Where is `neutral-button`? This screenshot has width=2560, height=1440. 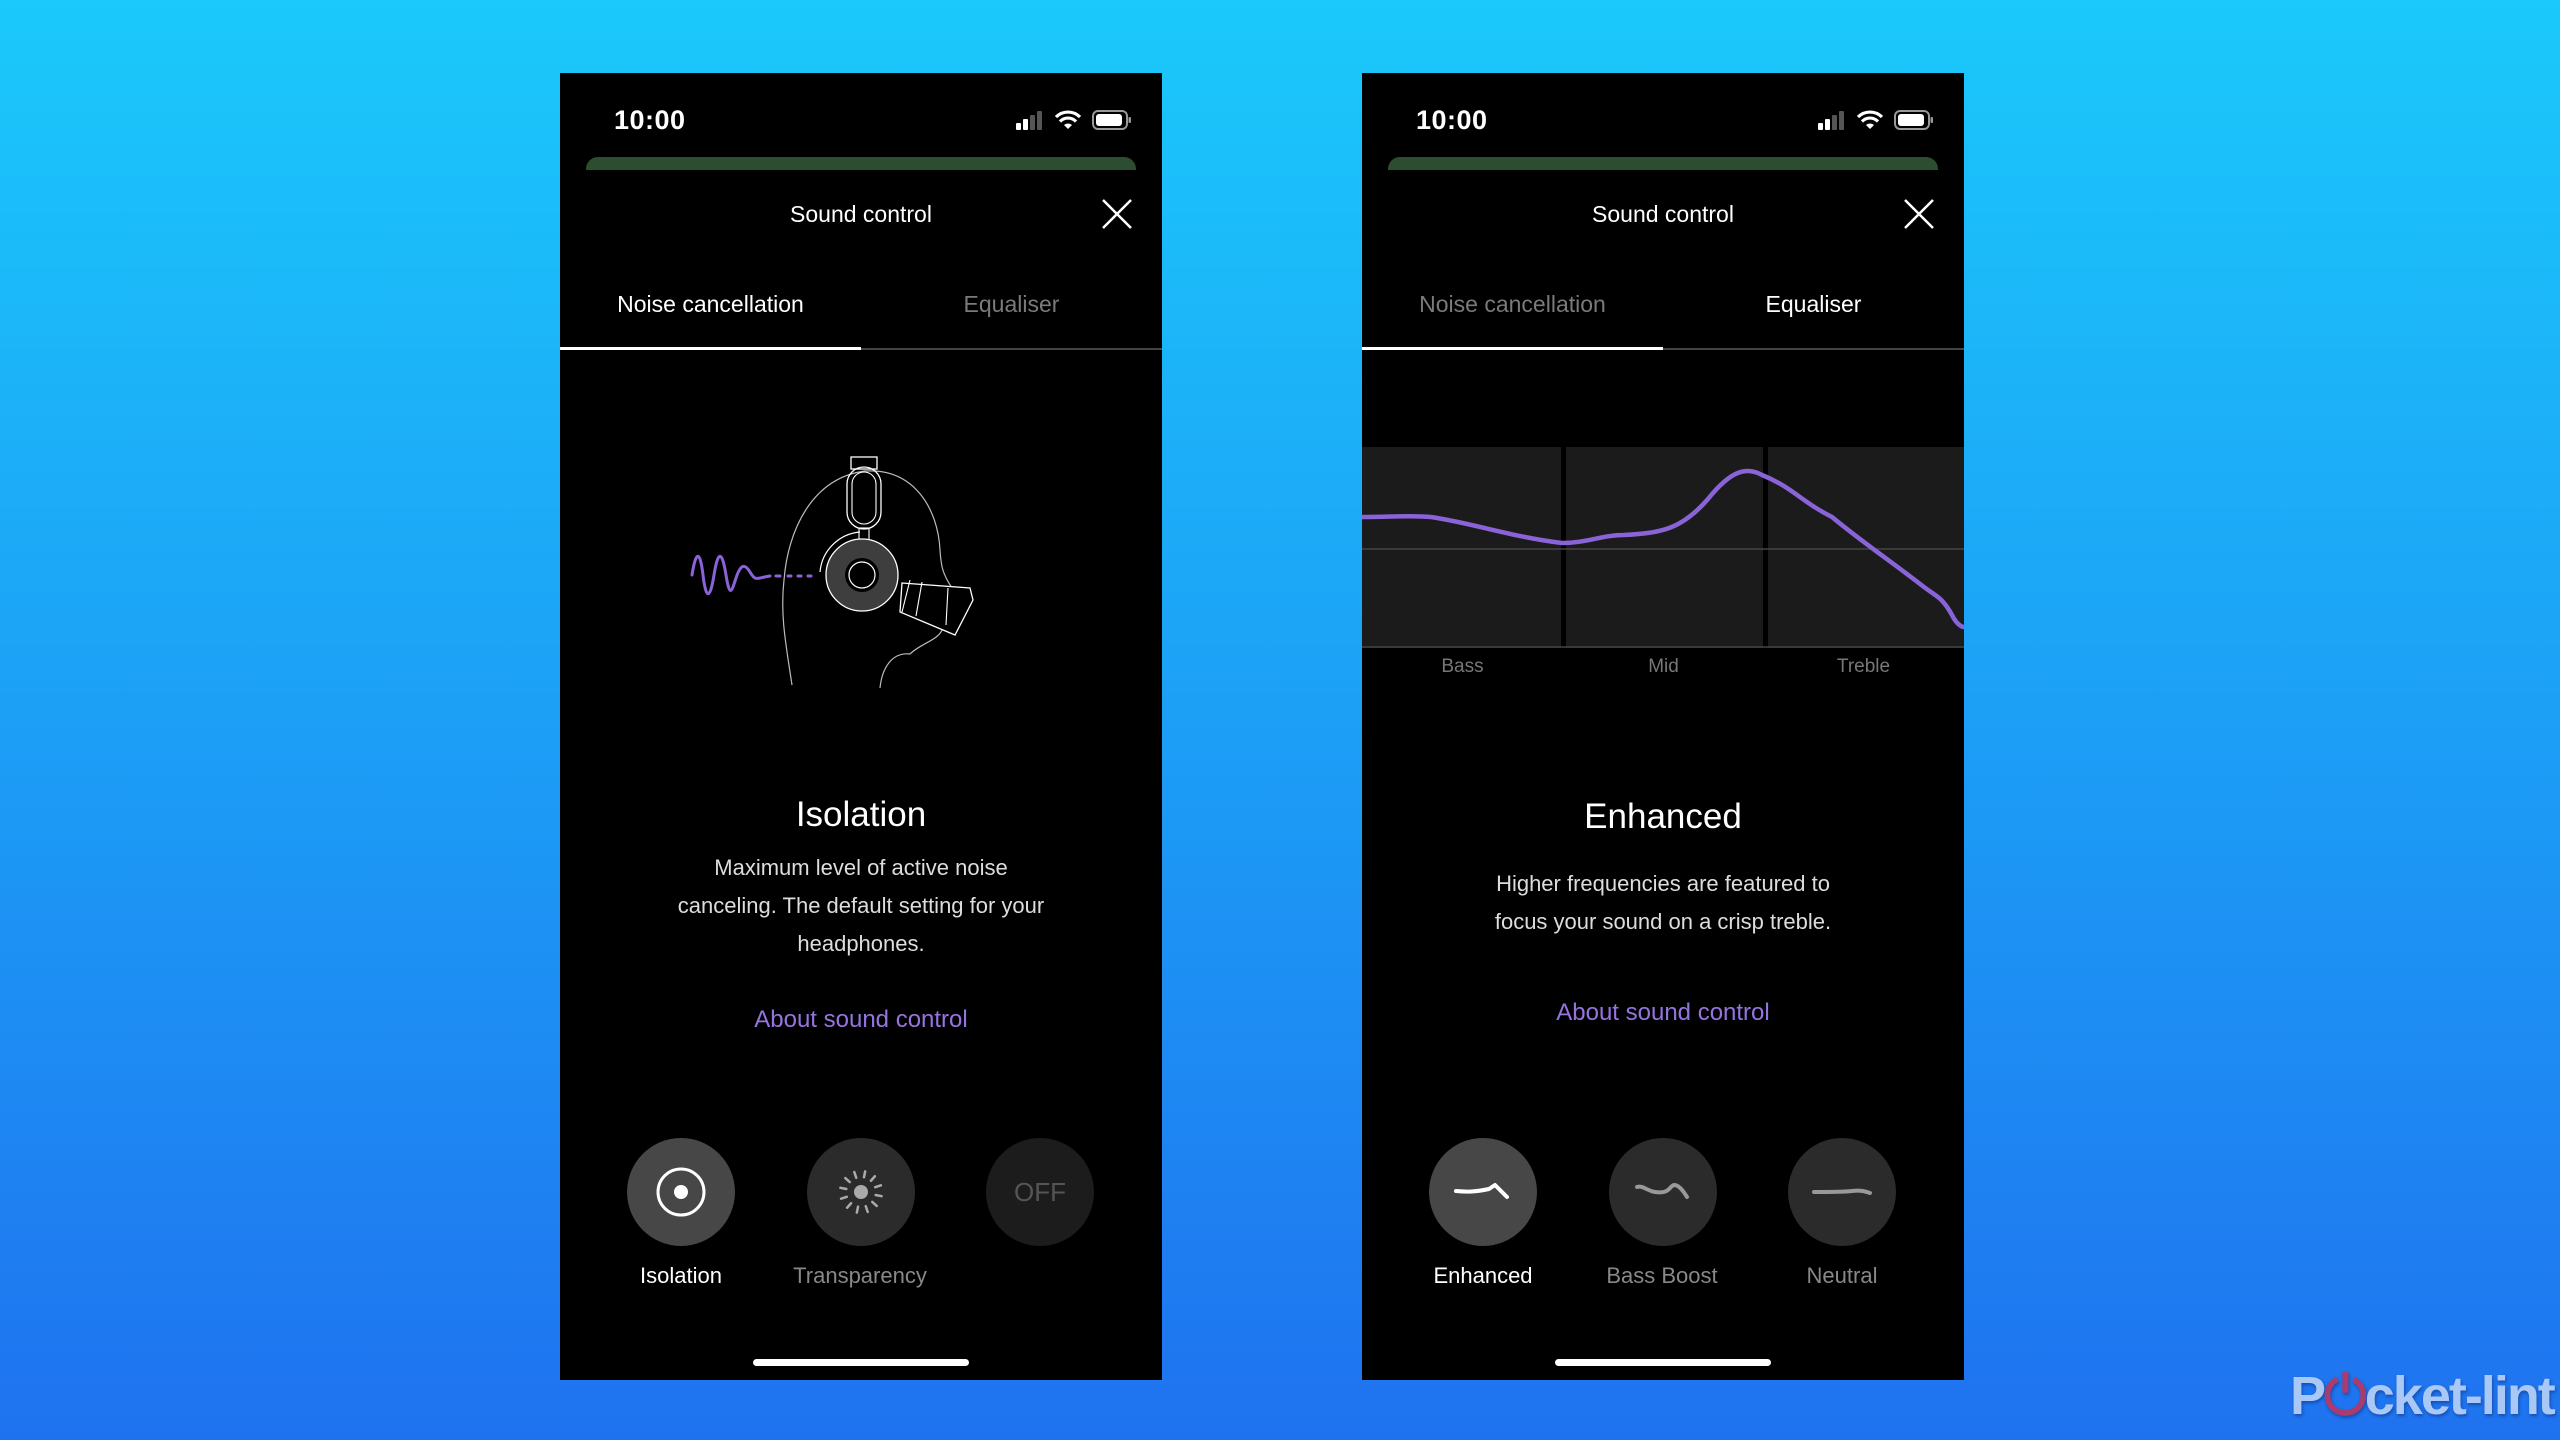
neutral-button is located at coordinates (1842, 1192).